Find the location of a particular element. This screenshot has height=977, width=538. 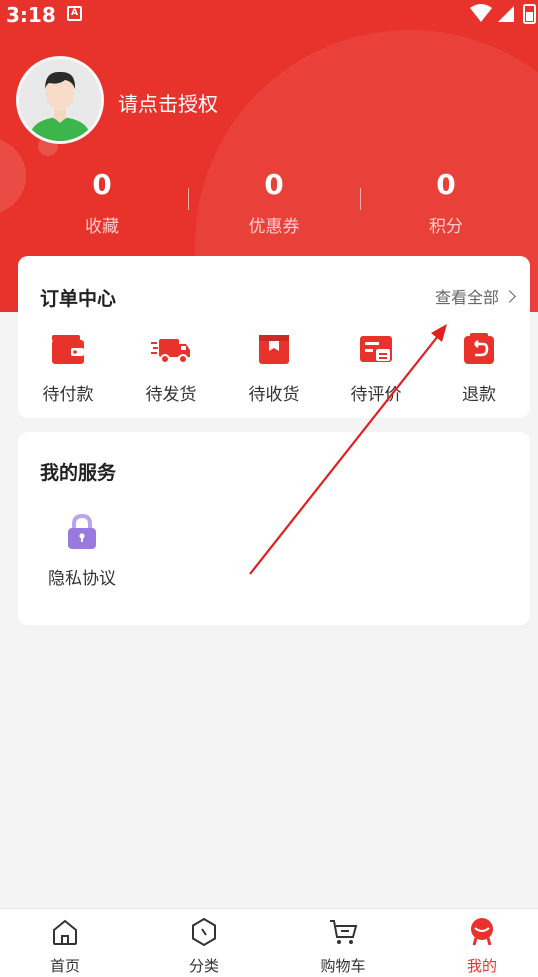

stat-label: 积分 is located at coordinates (446, 227).